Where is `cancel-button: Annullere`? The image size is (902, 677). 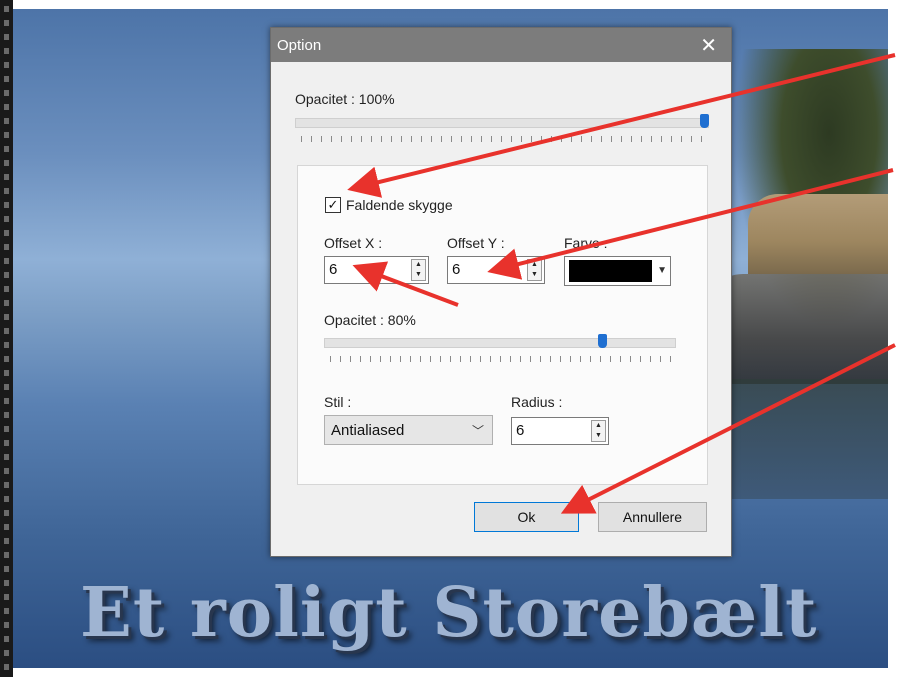
cancel-button: Annullere is located at coordinates (652, 517).